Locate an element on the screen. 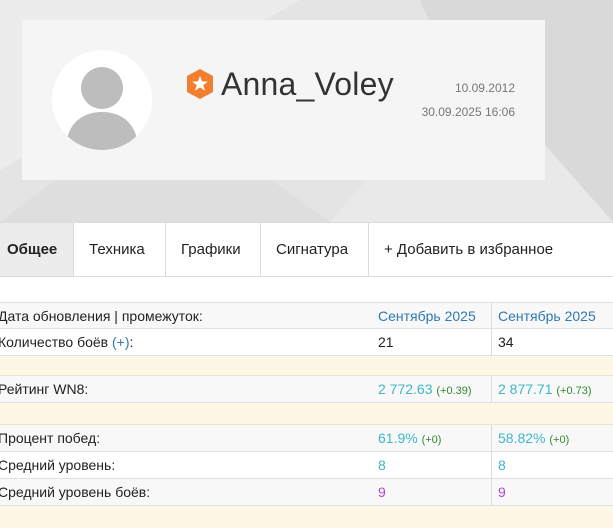 This screenshot has height=528, width=613. battles-label-text: Количество боёв is located at coordinates (54, 342).